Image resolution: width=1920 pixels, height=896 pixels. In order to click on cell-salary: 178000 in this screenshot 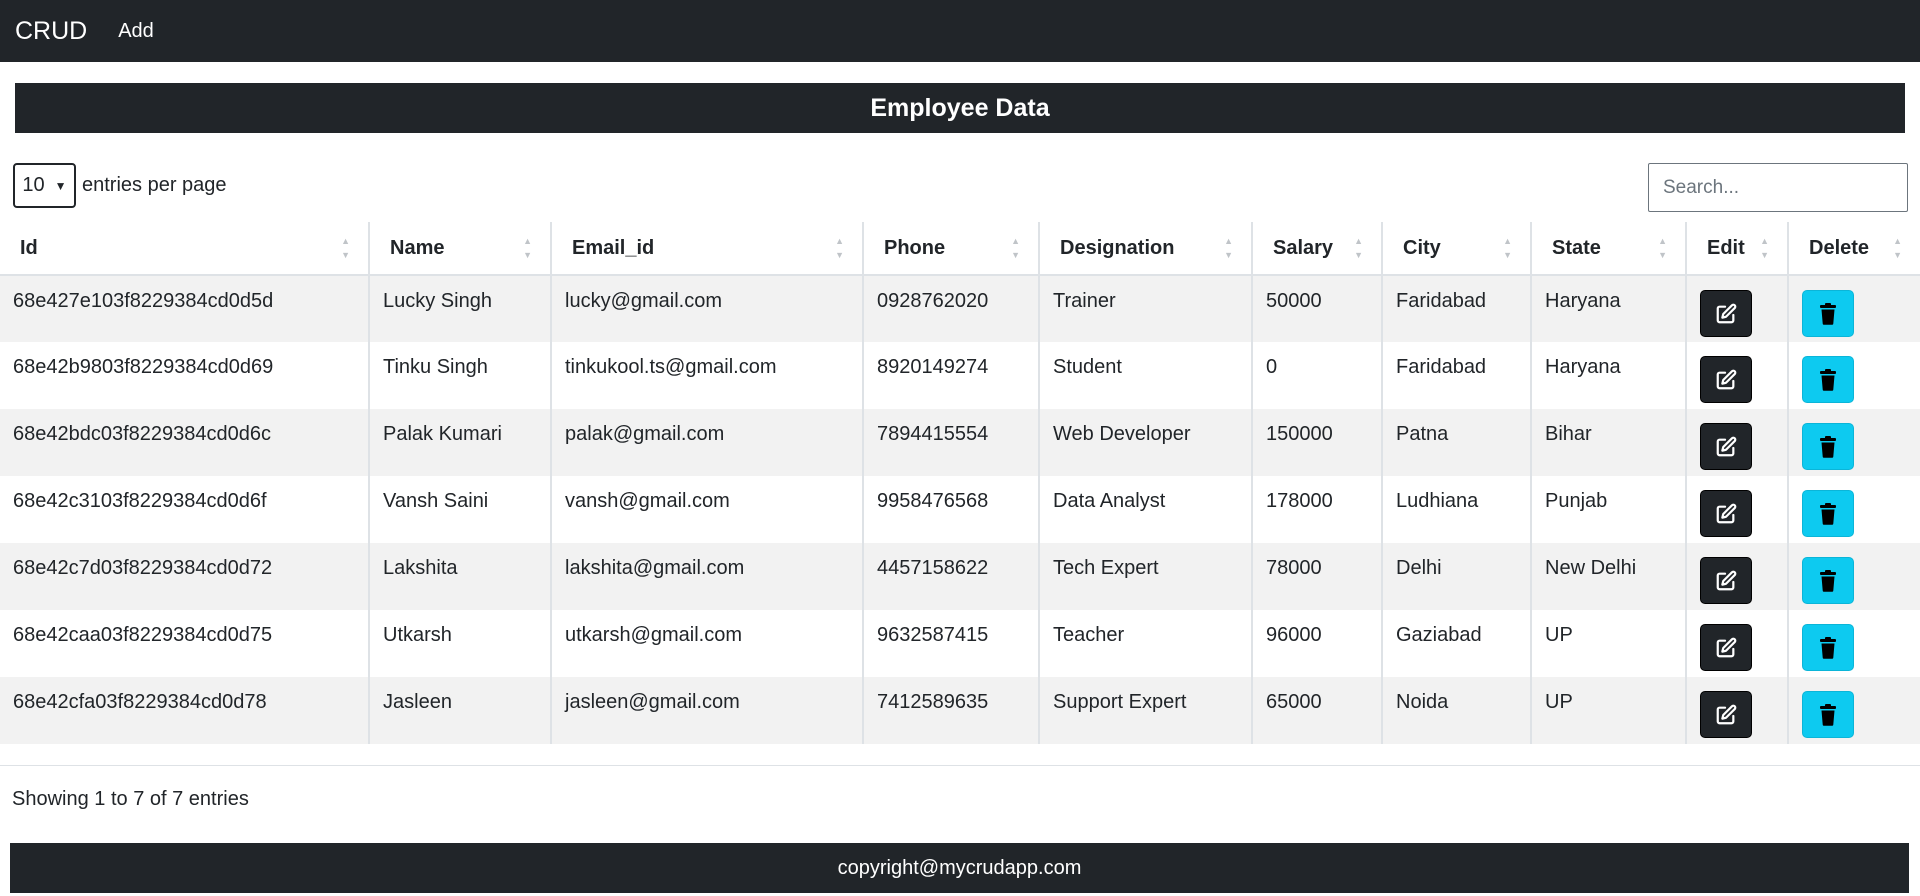, I will do `click(1317, 509)`.